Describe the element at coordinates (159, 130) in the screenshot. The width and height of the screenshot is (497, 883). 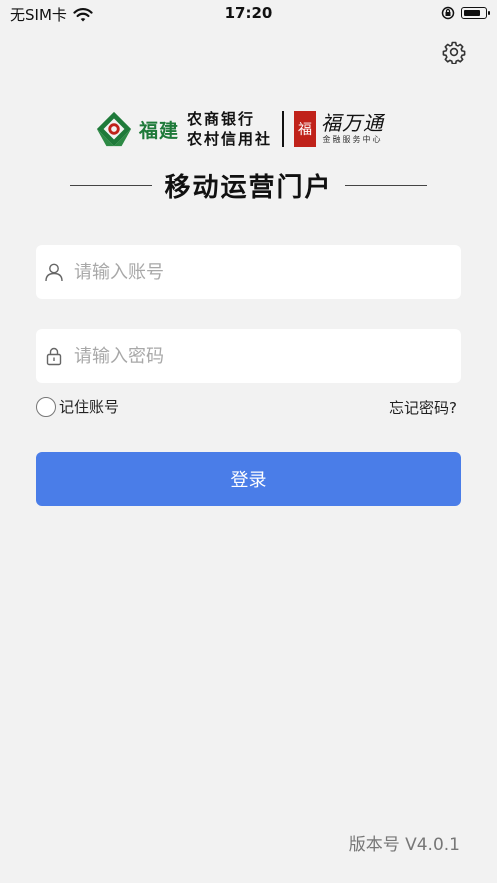
I see `bank-name-province: 福建` at that location.